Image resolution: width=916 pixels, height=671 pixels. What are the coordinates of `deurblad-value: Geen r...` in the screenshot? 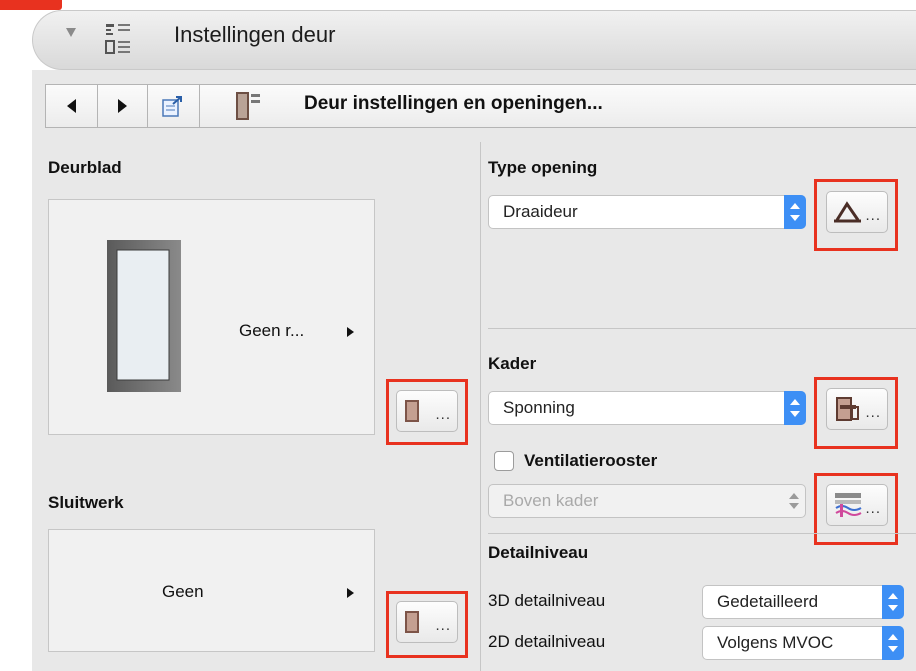 It's located at (272, 330).